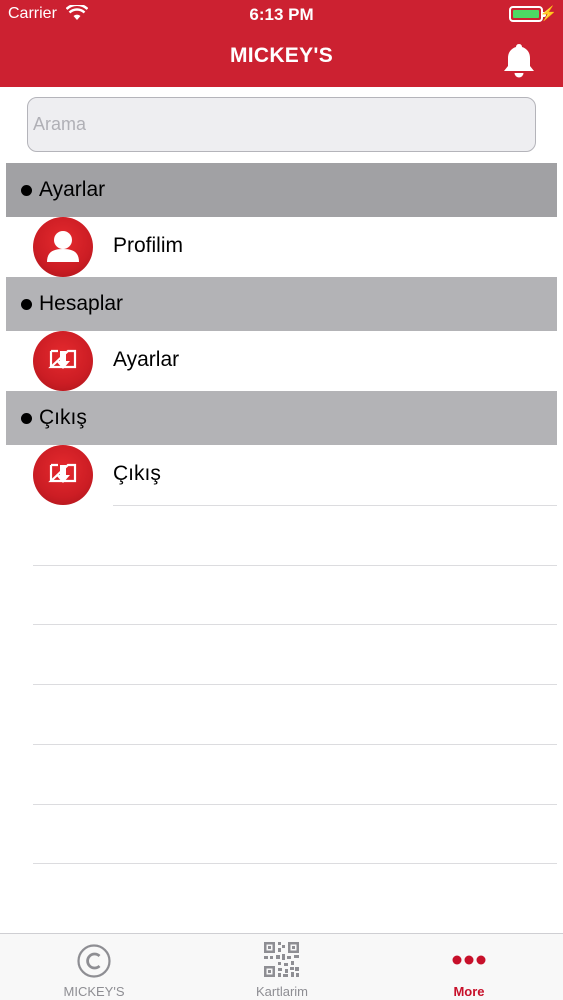 The height and width of the screenshot is (1000, 563). What do you see at coordinates (148, 245) in the screenshot?
I see `menu-item-label: Profilim` at bounding box center [148, 245].